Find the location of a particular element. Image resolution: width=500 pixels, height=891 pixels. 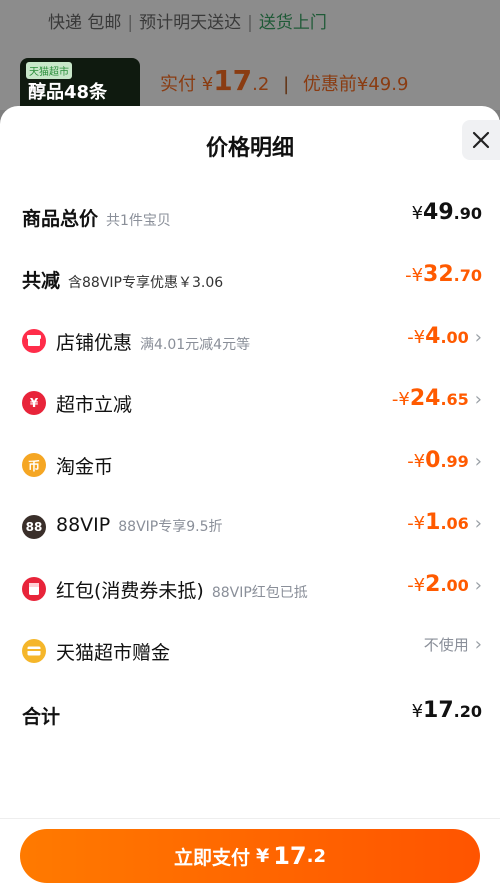

reduce-sub: 含88VIP专享优惠￥3.06 is located at coordinates (146, 283).